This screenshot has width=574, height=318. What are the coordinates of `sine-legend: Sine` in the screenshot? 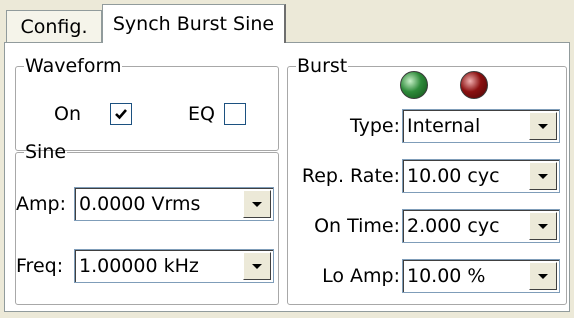 It's located at (46, 152).